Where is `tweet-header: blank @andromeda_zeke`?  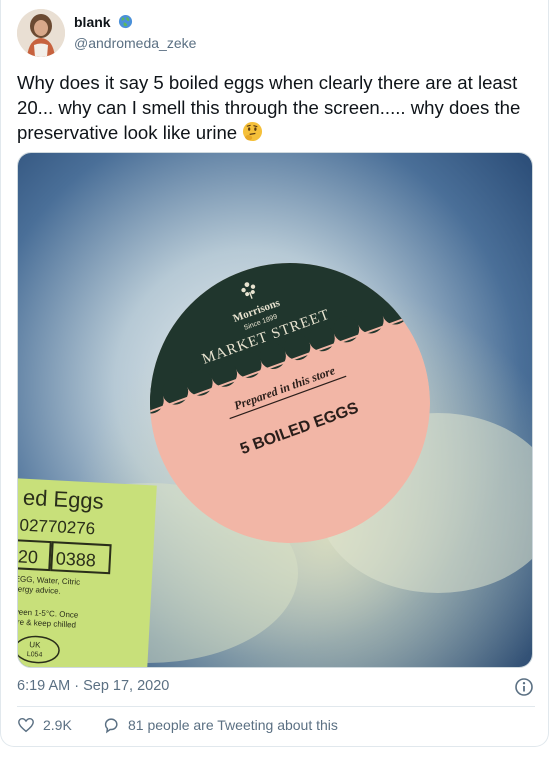 tweet-header: blank @andromeda_zeke is located at coordinates (267, 34).